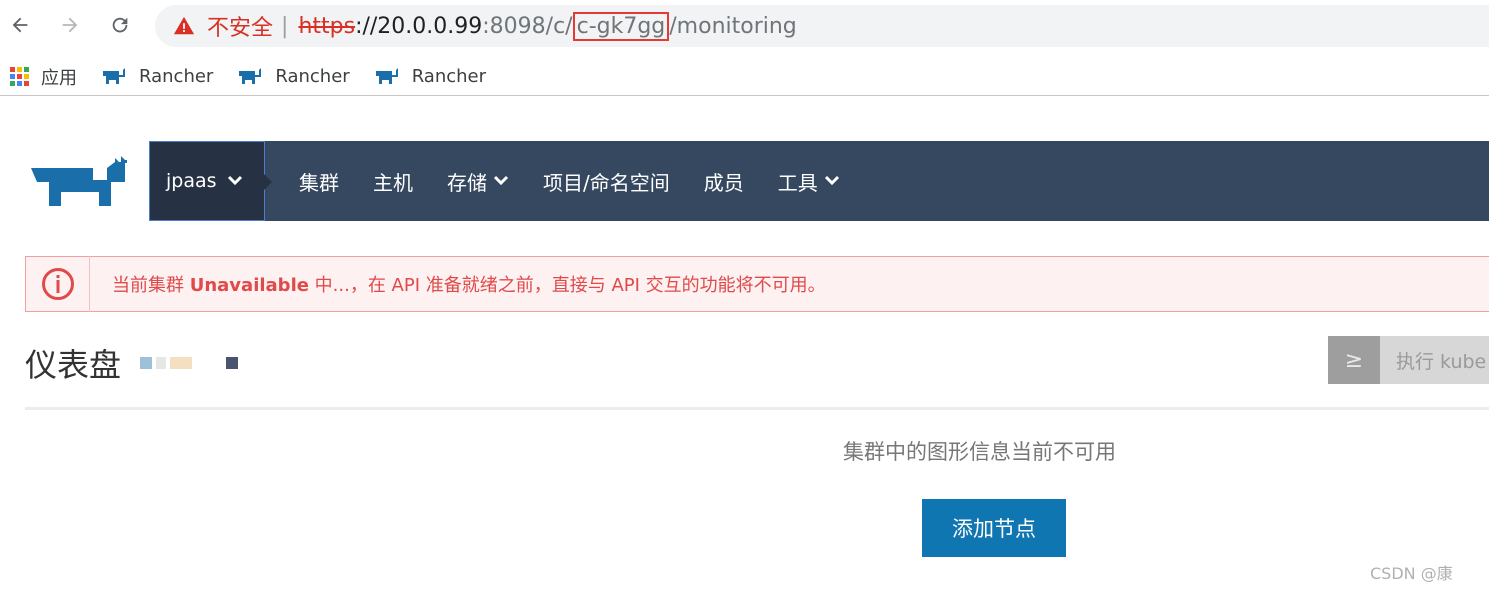 The image size is (1489, 590). I want to click on rancher-logo, so click(78, 181).